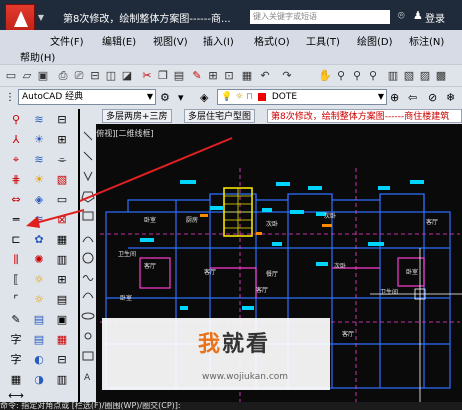 The height and width of the screenshot is (410, 462). What do you see at coordinates (127, 76) in the screenshot?
I see `3d-print-icon: ◪` at bounding box center [127, 76].